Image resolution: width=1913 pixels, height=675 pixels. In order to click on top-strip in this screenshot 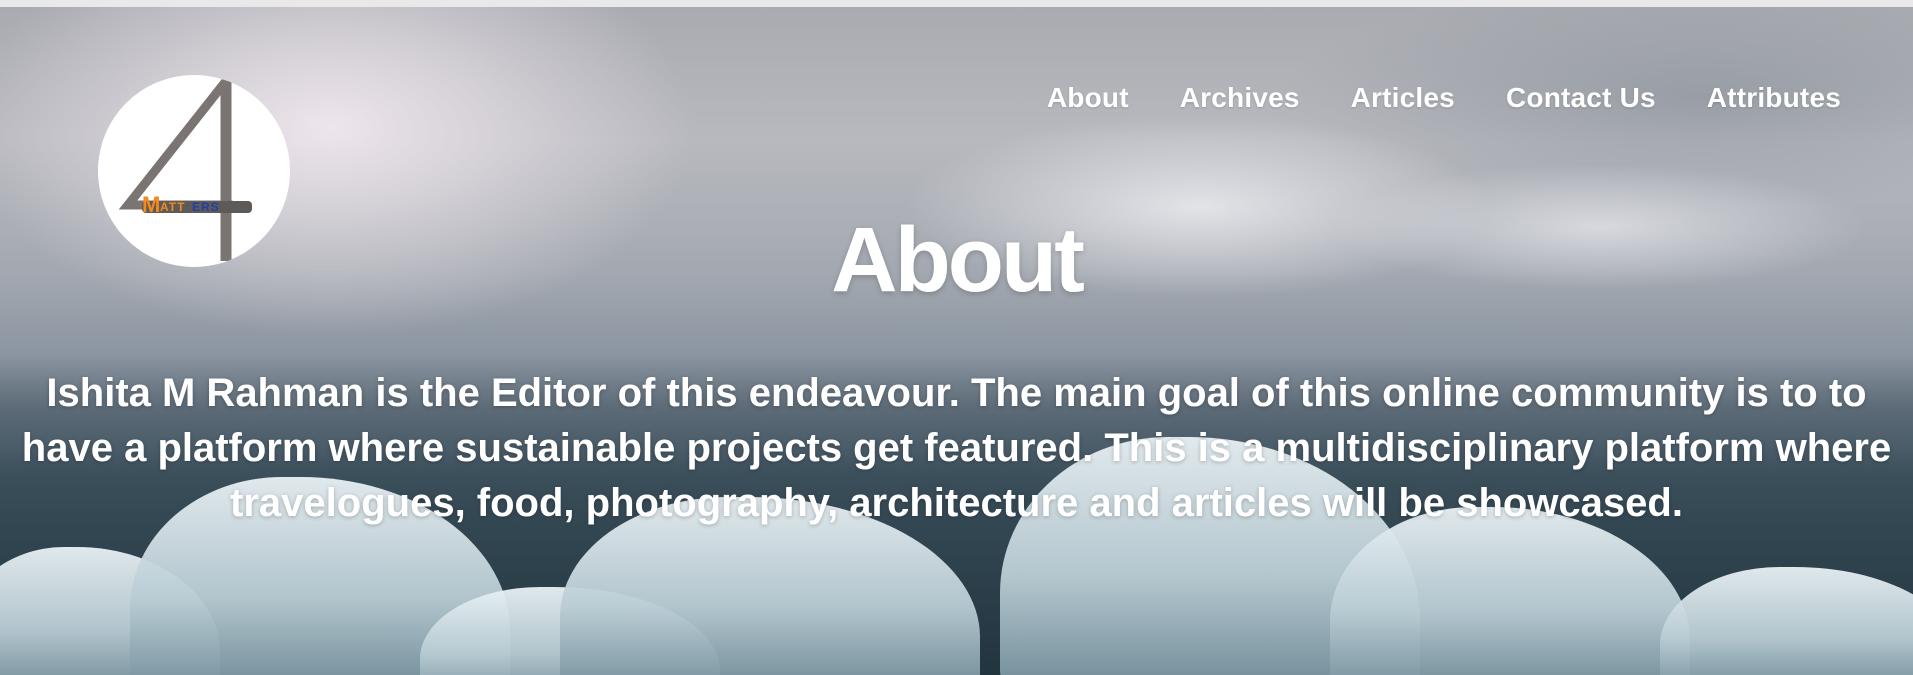, I will do `click(956, 3)`.